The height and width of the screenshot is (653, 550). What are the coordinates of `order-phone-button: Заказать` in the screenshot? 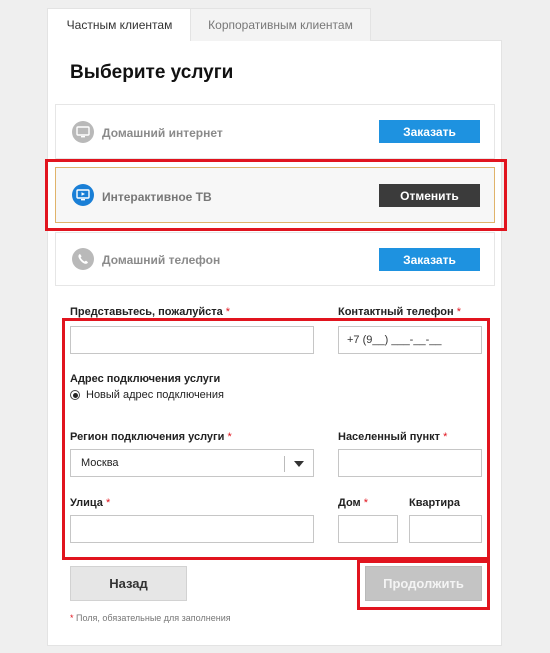 It's located at (429, 259).